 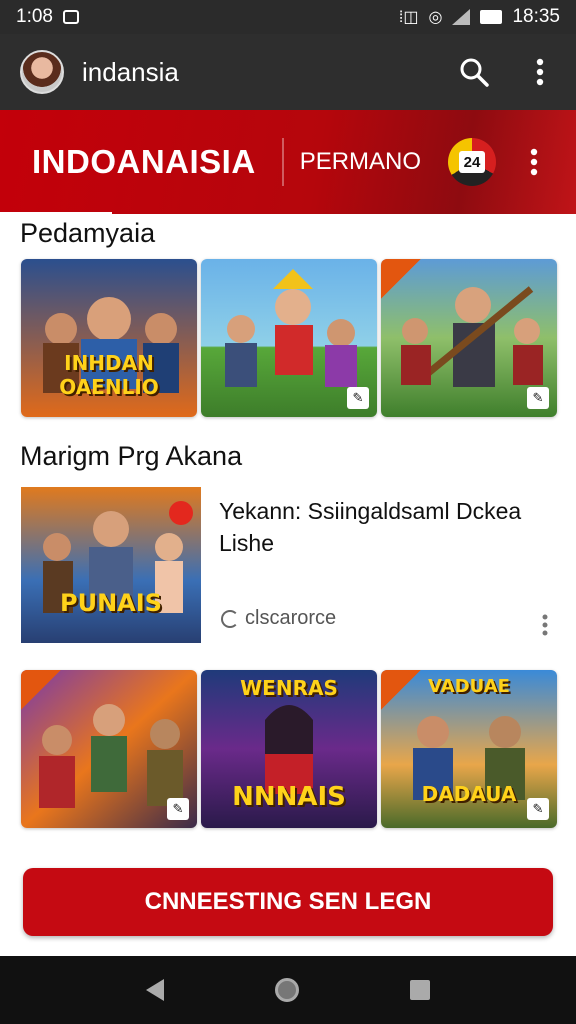 I want to click on game-tile: INHDAN OAENLIO, so click(x=109, y=338).